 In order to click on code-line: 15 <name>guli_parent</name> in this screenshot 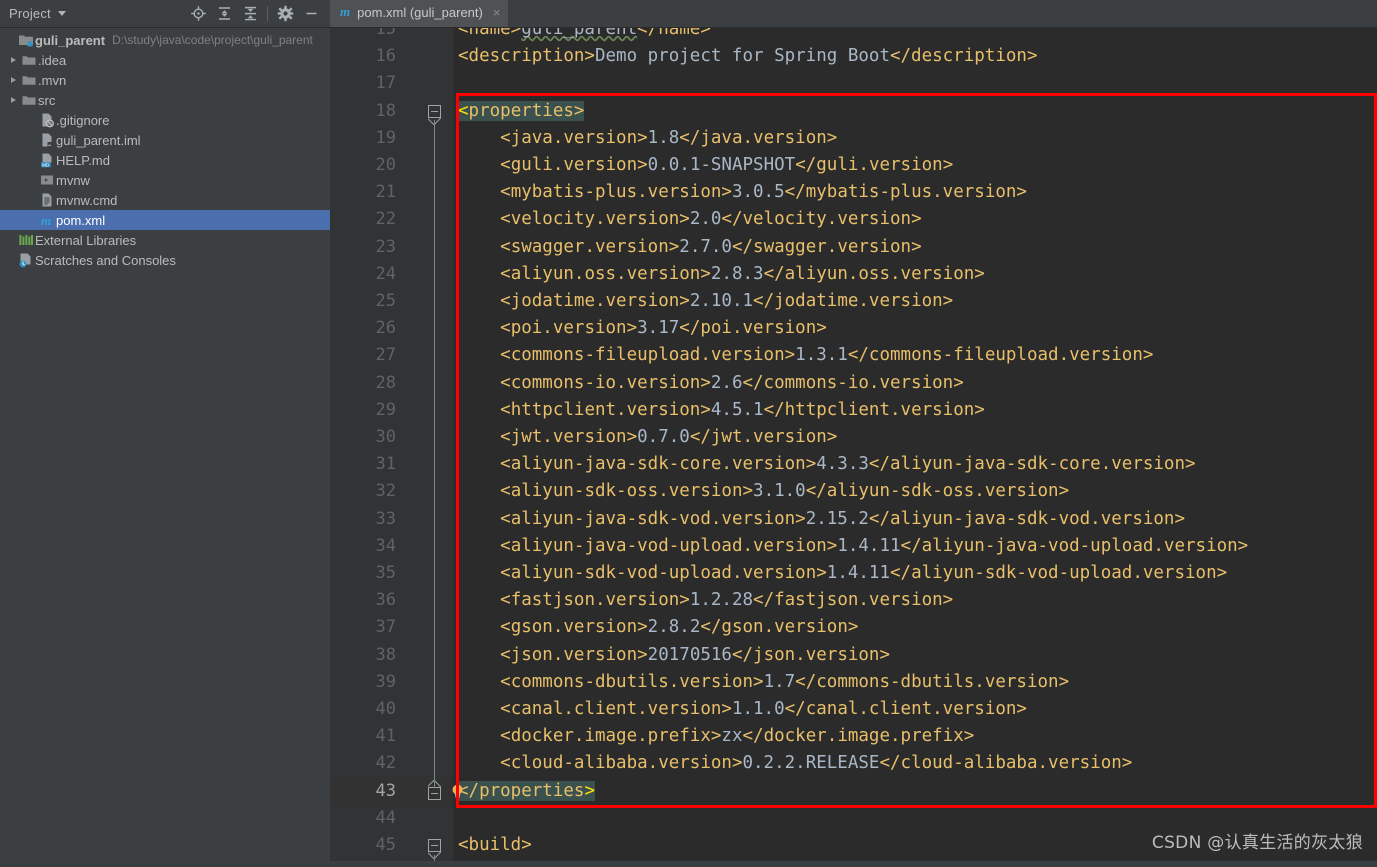, I will do `click(853, 35)`.